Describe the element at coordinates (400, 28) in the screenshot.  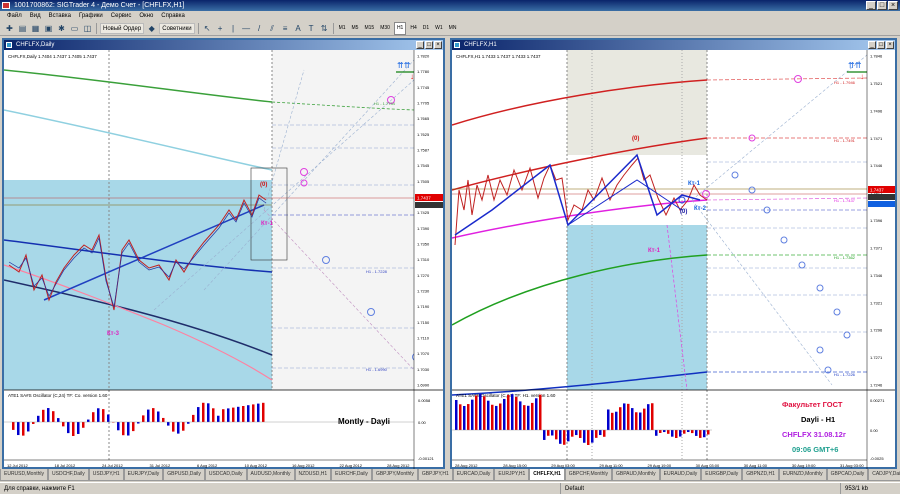
I see `tf-h1: H1` at that location.